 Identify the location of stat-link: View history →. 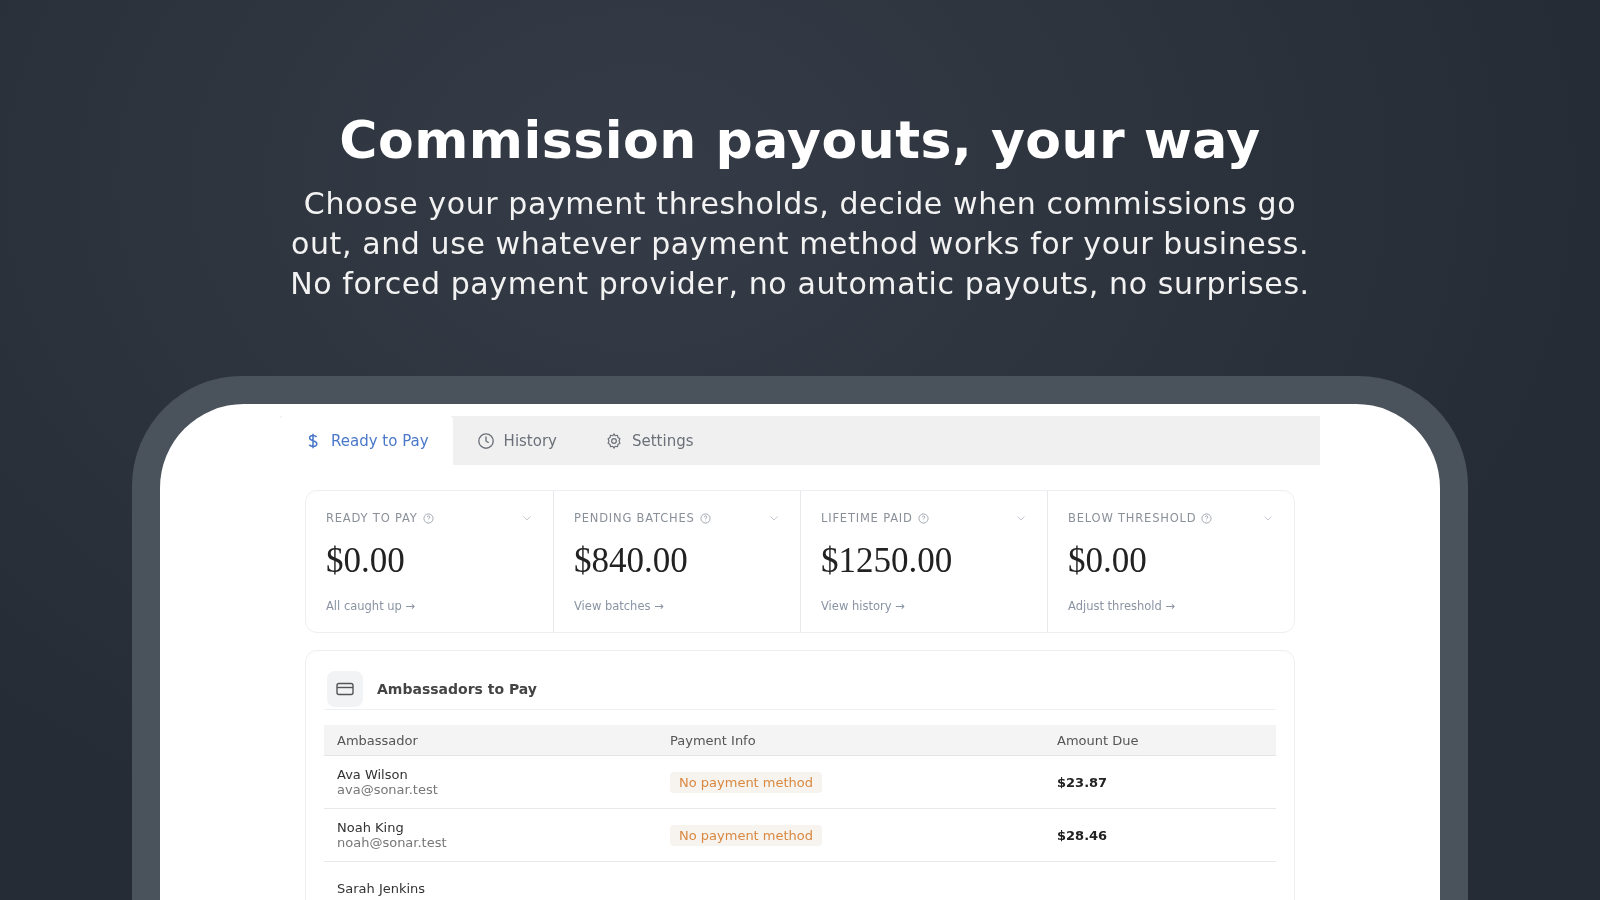
(863, 606).